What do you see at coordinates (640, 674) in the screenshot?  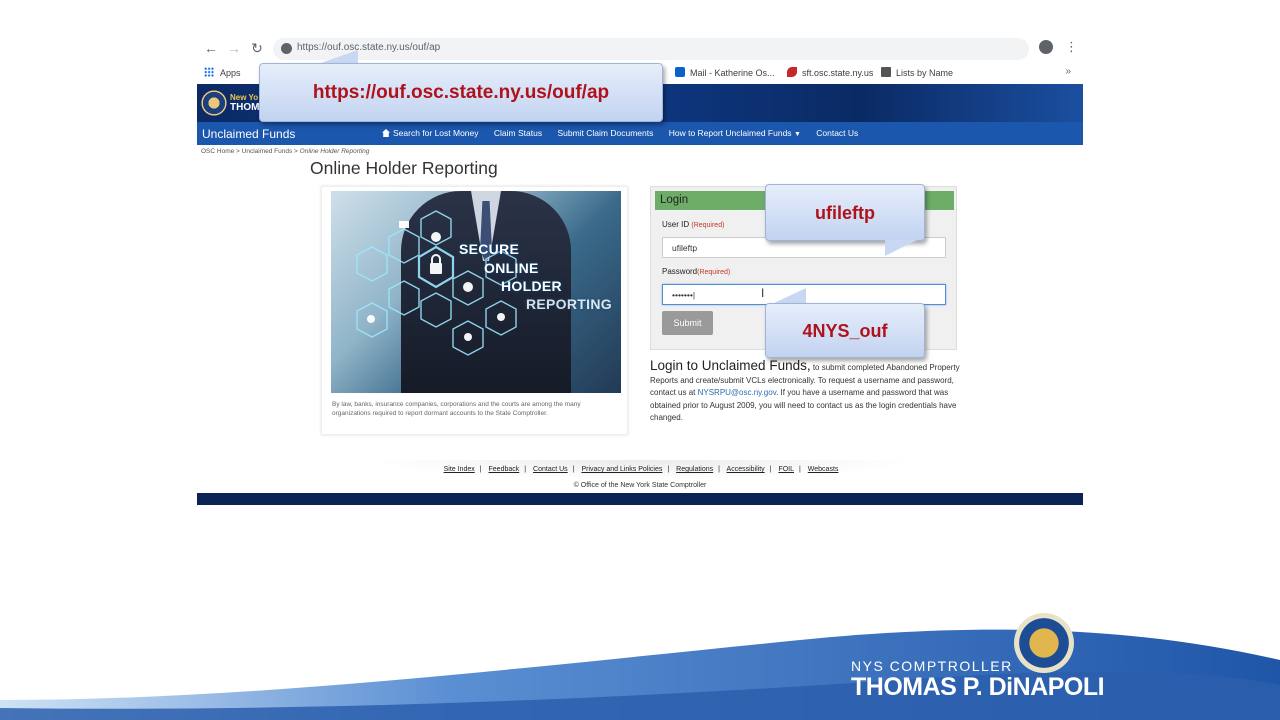 I see `brand-wave-graphic` at bounding box center [640, 674].